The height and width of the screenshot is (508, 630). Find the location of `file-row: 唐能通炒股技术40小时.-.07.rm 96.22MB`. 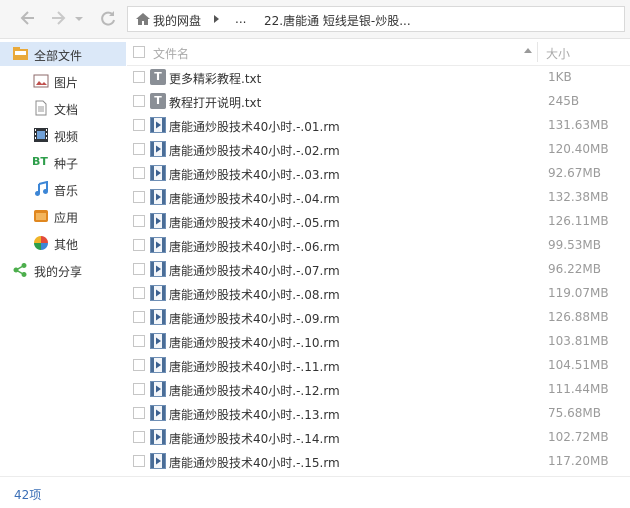

file-row: 唐能通炒股技术40小时.-.07.rm 96.22MB is located at coordinates (378, 269).